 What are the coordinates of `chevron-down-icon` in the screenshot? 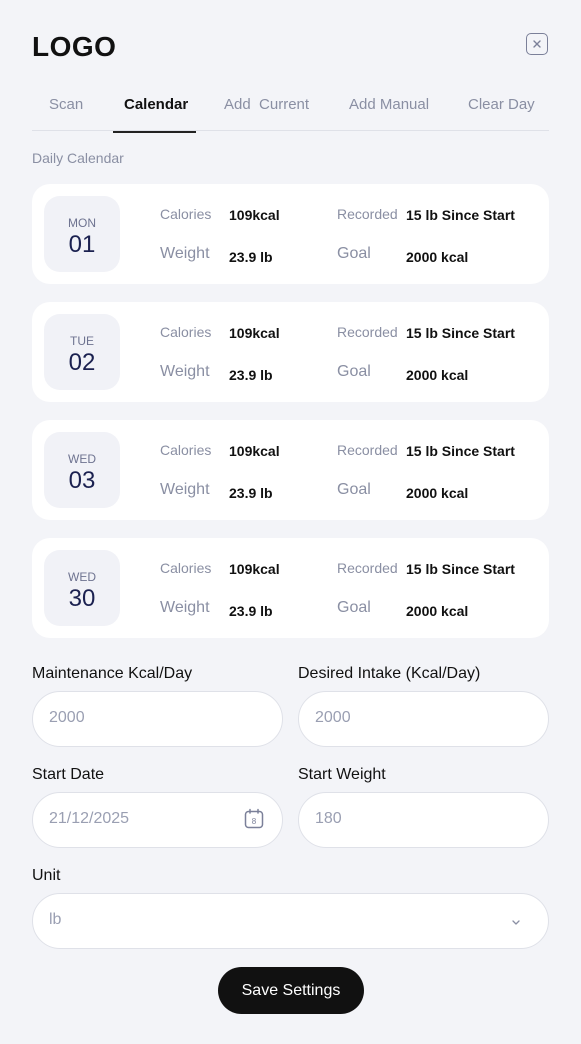 It's located at (516, 922).